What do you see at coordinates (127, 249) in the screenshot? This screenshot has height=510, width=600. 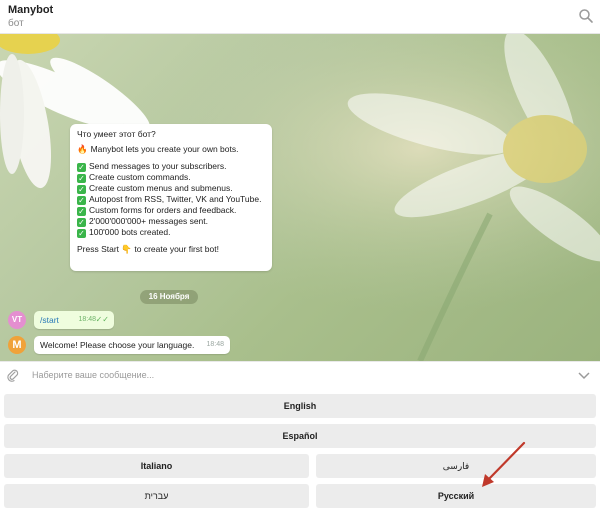 I see `pointing-hand-icon: 👇` at bounding box center [127, 249].